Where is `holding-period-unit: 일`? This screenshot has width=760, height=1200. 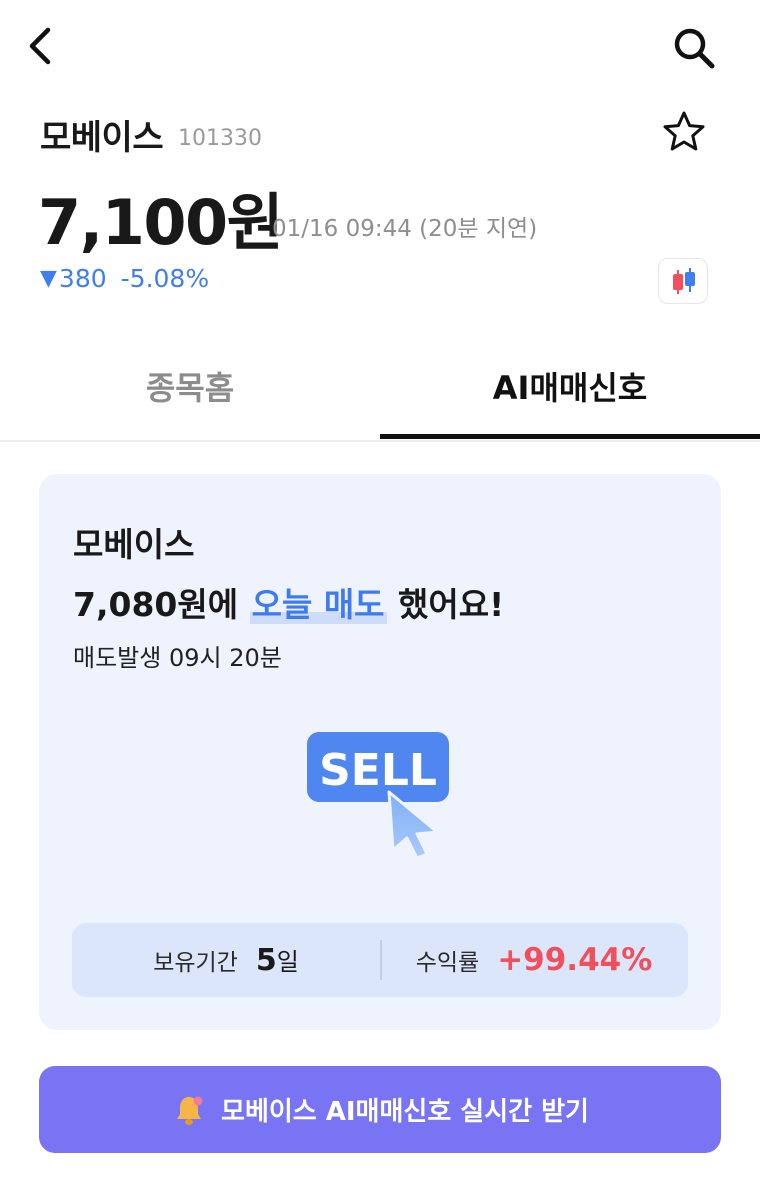 holding-period-unit: 일 is located at coordinates (287, 962).